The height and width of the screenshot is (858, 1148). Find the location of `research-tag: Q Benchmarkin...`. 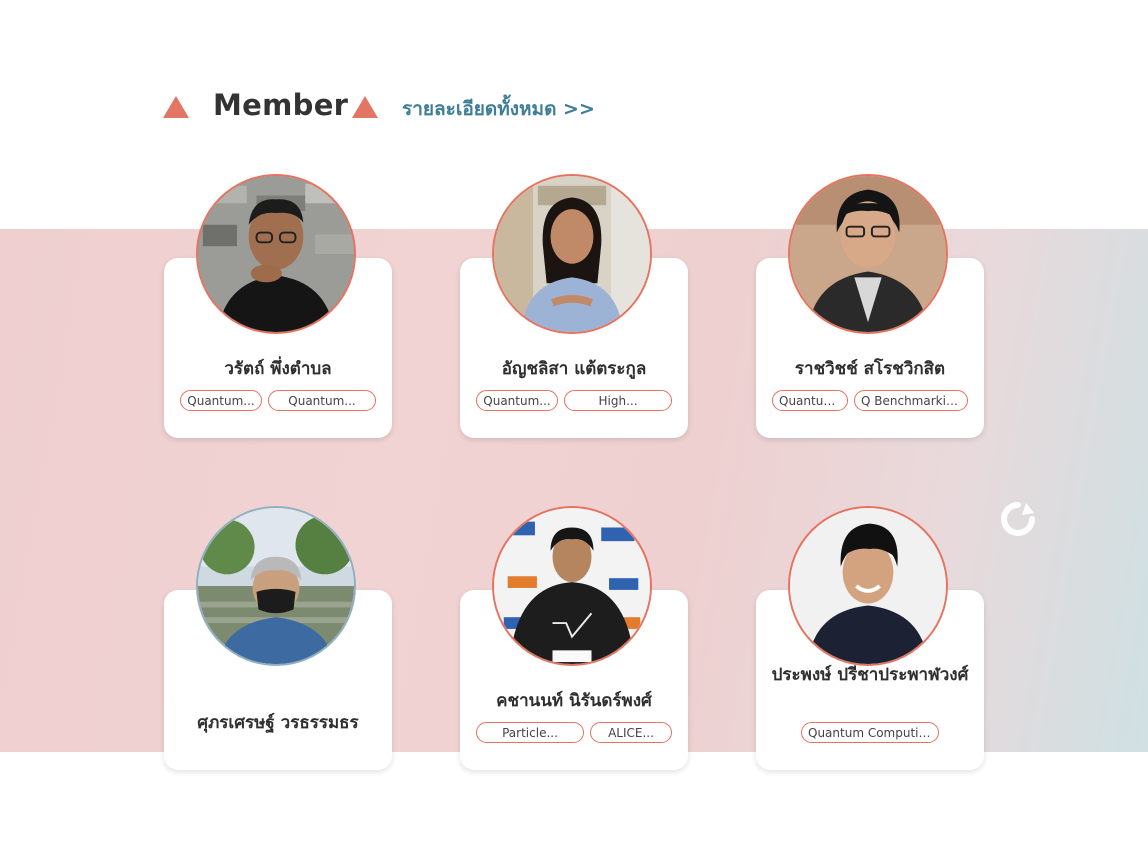

research-tag: Q Benchmarkin... is located at coordinates (911, 400).